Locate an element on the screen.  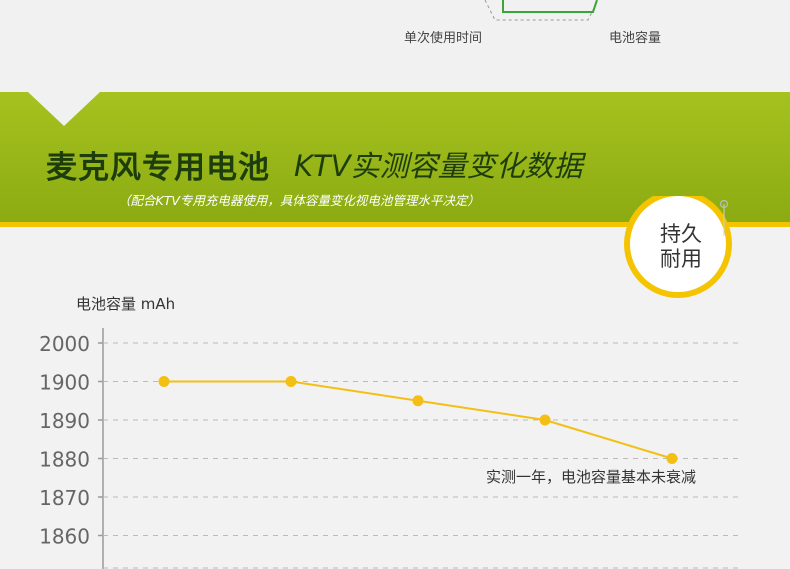
y-tick-label: 1860 is located at coordinates (64, 537).